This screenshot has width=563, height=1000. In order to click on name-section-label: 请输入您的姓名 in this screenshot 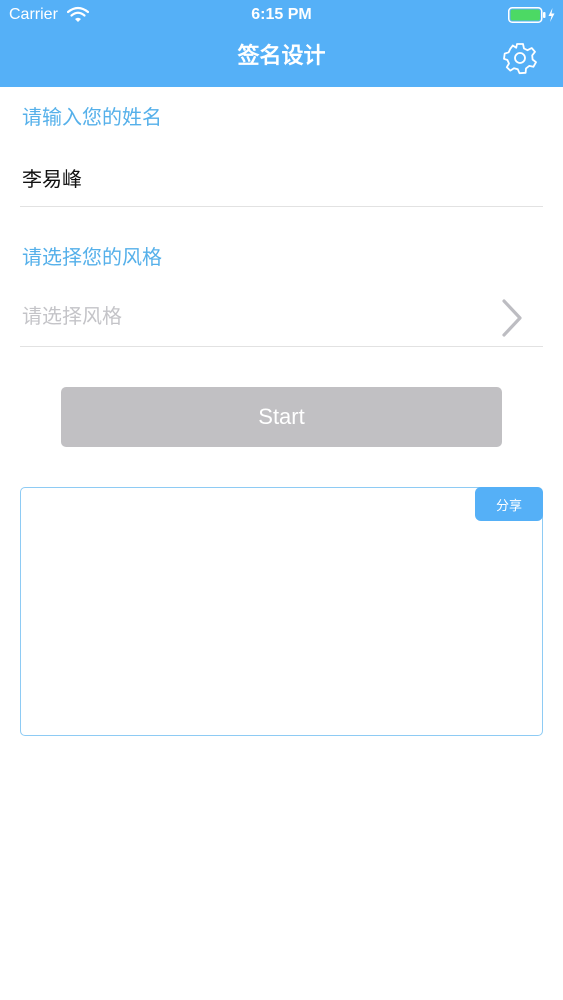, I will do `click(92, 117)`.